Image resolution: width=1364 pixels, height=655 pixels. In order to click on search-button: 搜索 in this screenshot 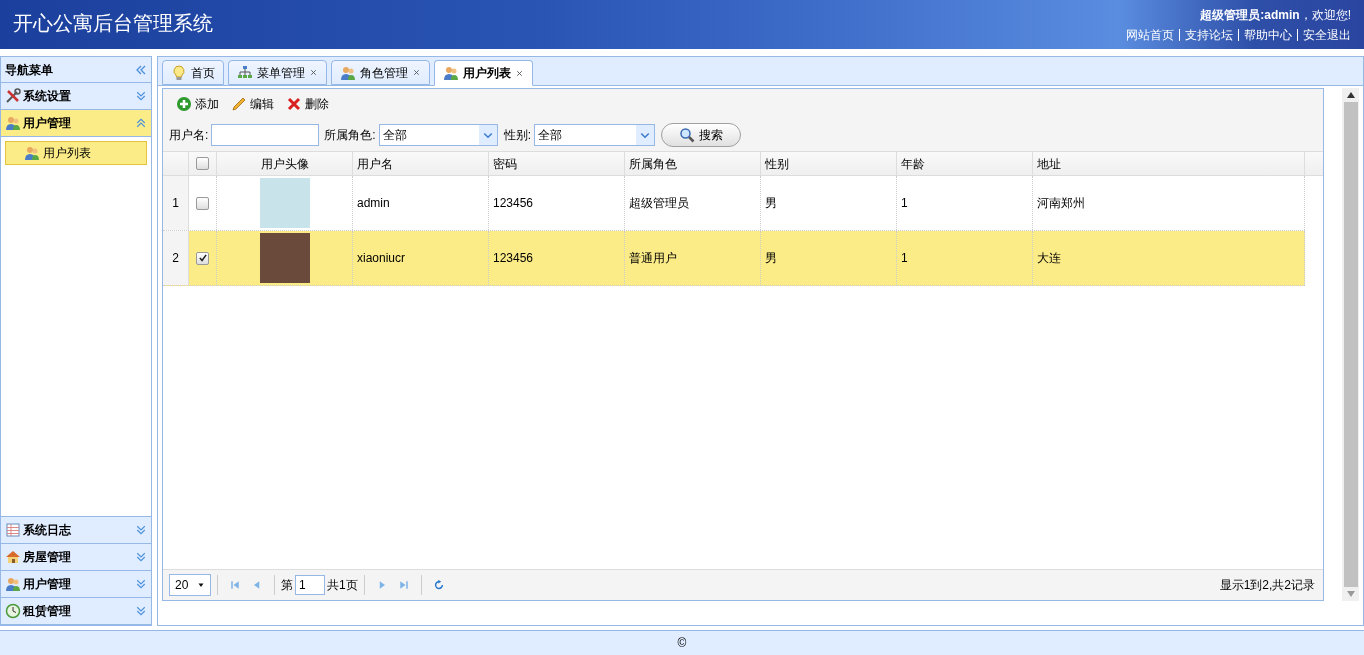, I will do `click(701, 135)`.